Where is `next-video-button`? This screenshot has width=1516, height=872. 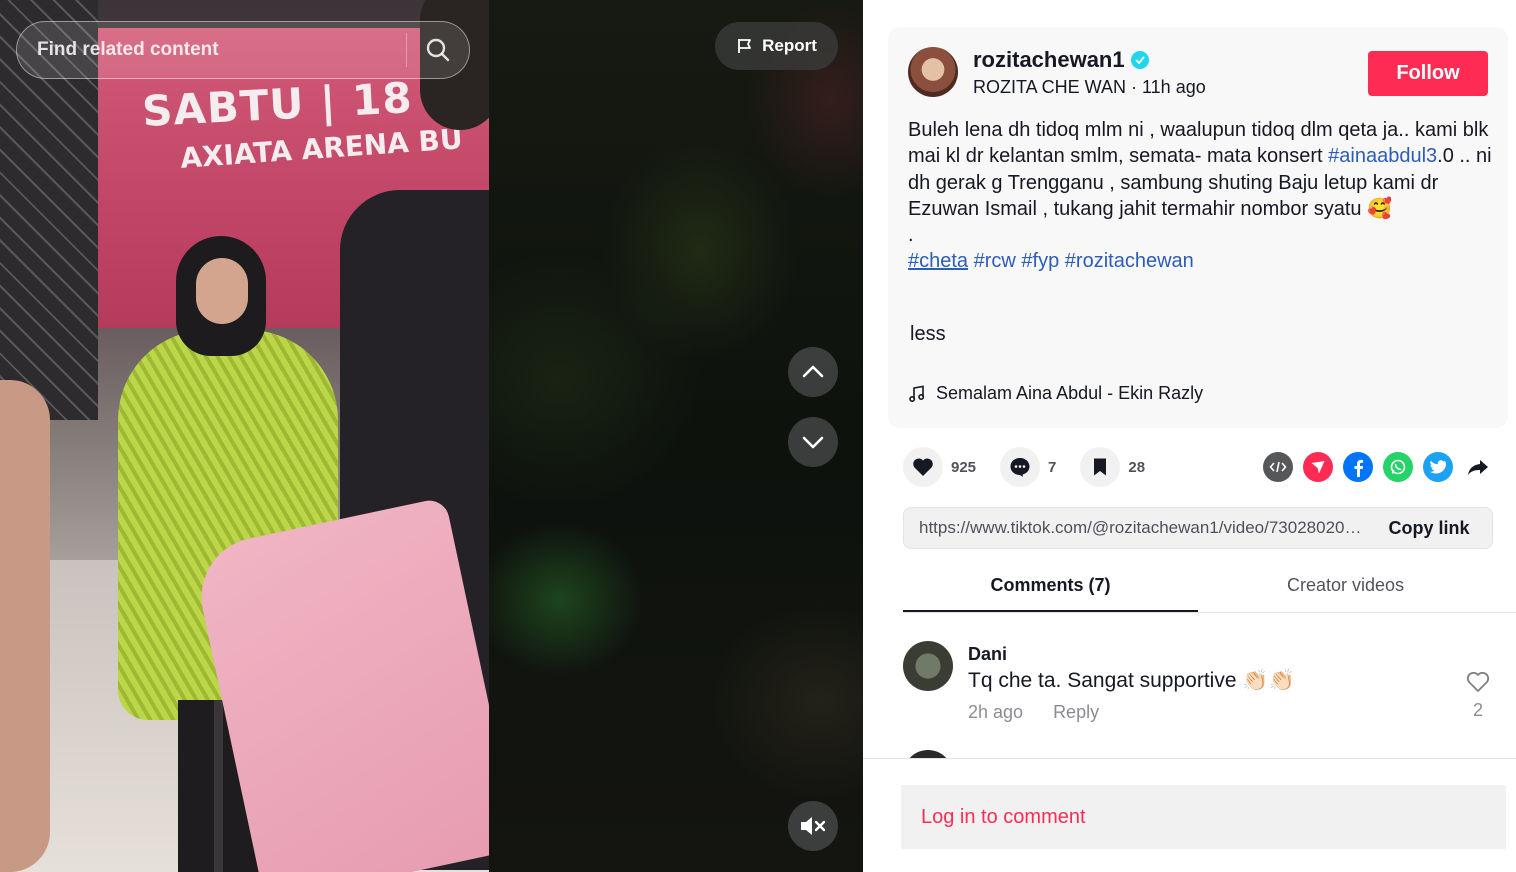
next-video-button is located at coordinates (813, 442).